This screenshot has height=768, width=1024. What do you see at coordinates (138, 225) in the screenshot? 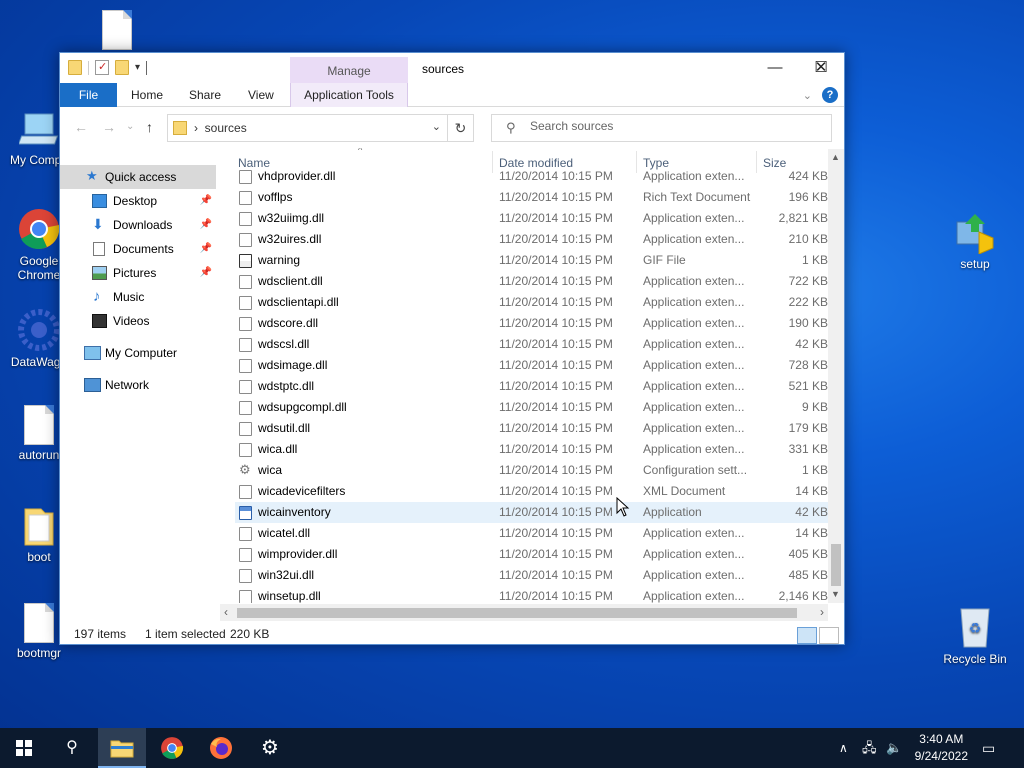
I see `nav-item-downloads: ⬇ Downloads 📌` at bounding box center [138, 225].